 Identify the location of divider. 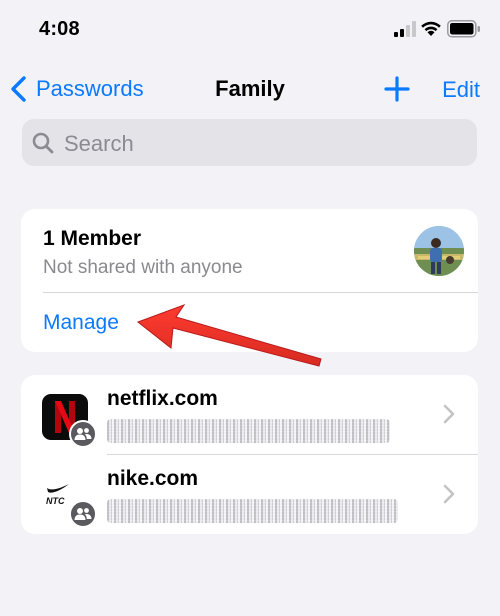
(260, 292).